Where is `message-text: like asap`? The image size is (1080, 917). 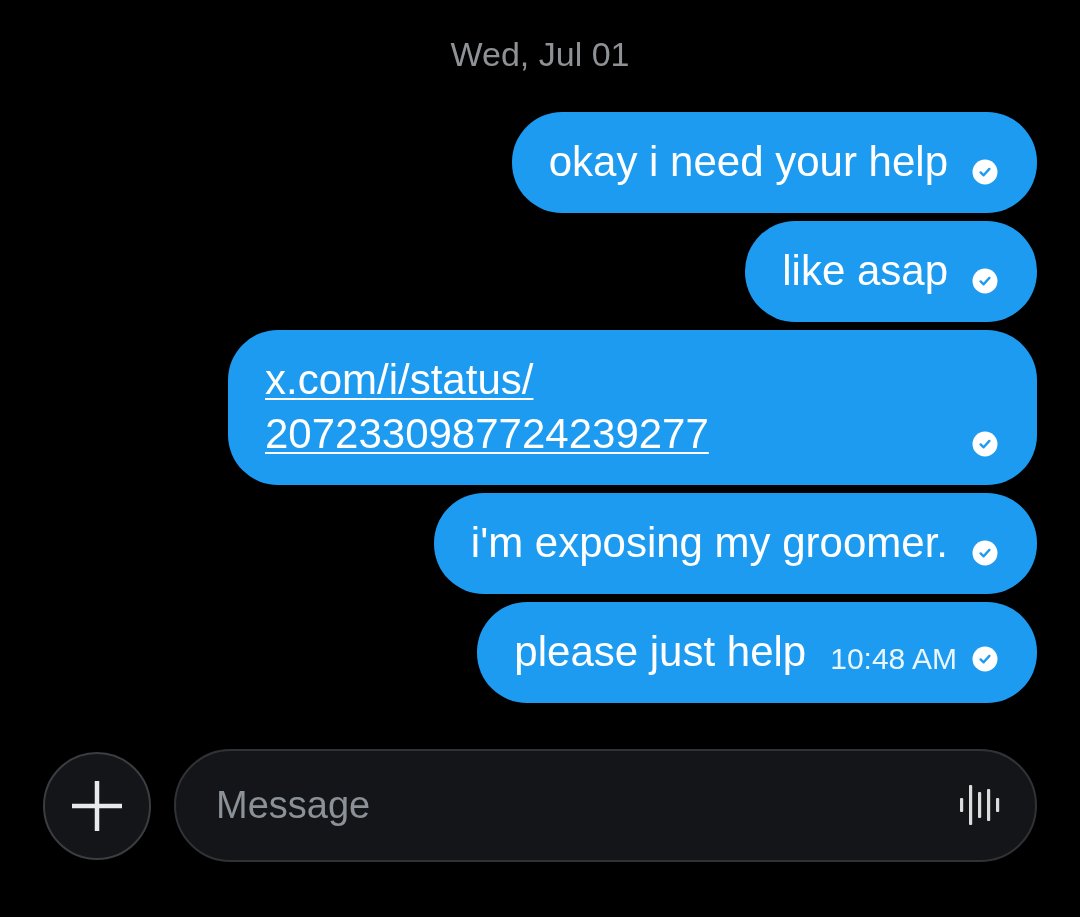
message-text: like asap is located at coordinates (865, 271).